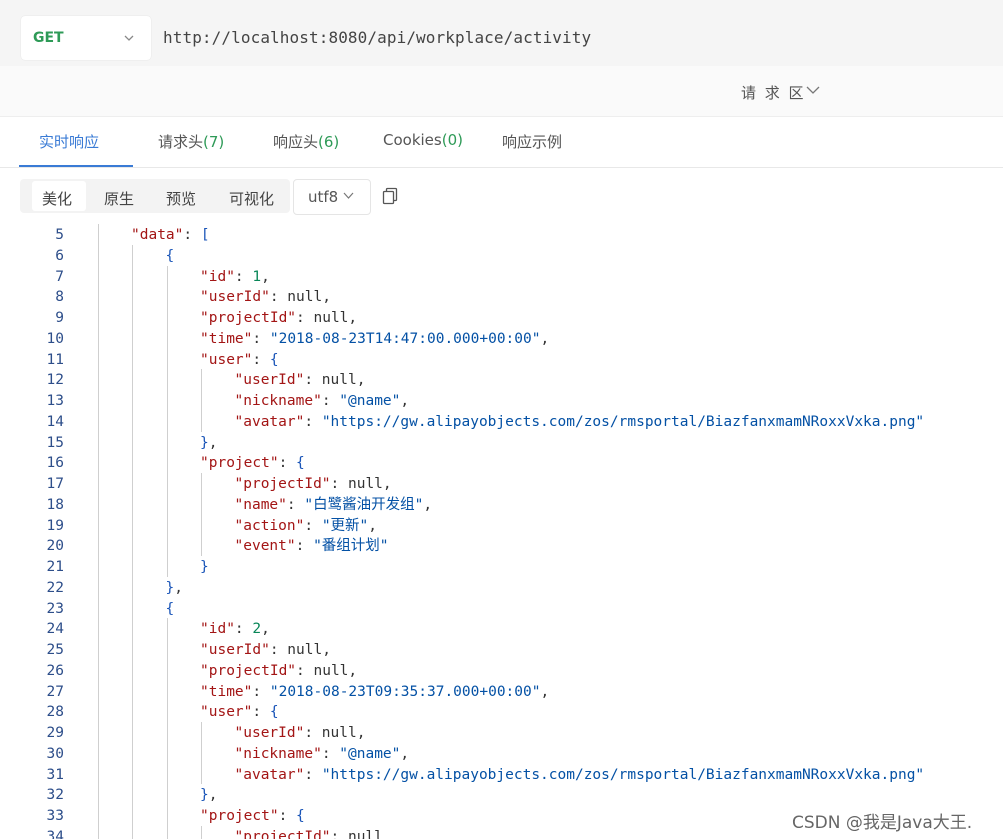 The width and height of the screenshot is (1003, 839). I want to click on tab-response-headers: 响应头(6), so click(306, 141).